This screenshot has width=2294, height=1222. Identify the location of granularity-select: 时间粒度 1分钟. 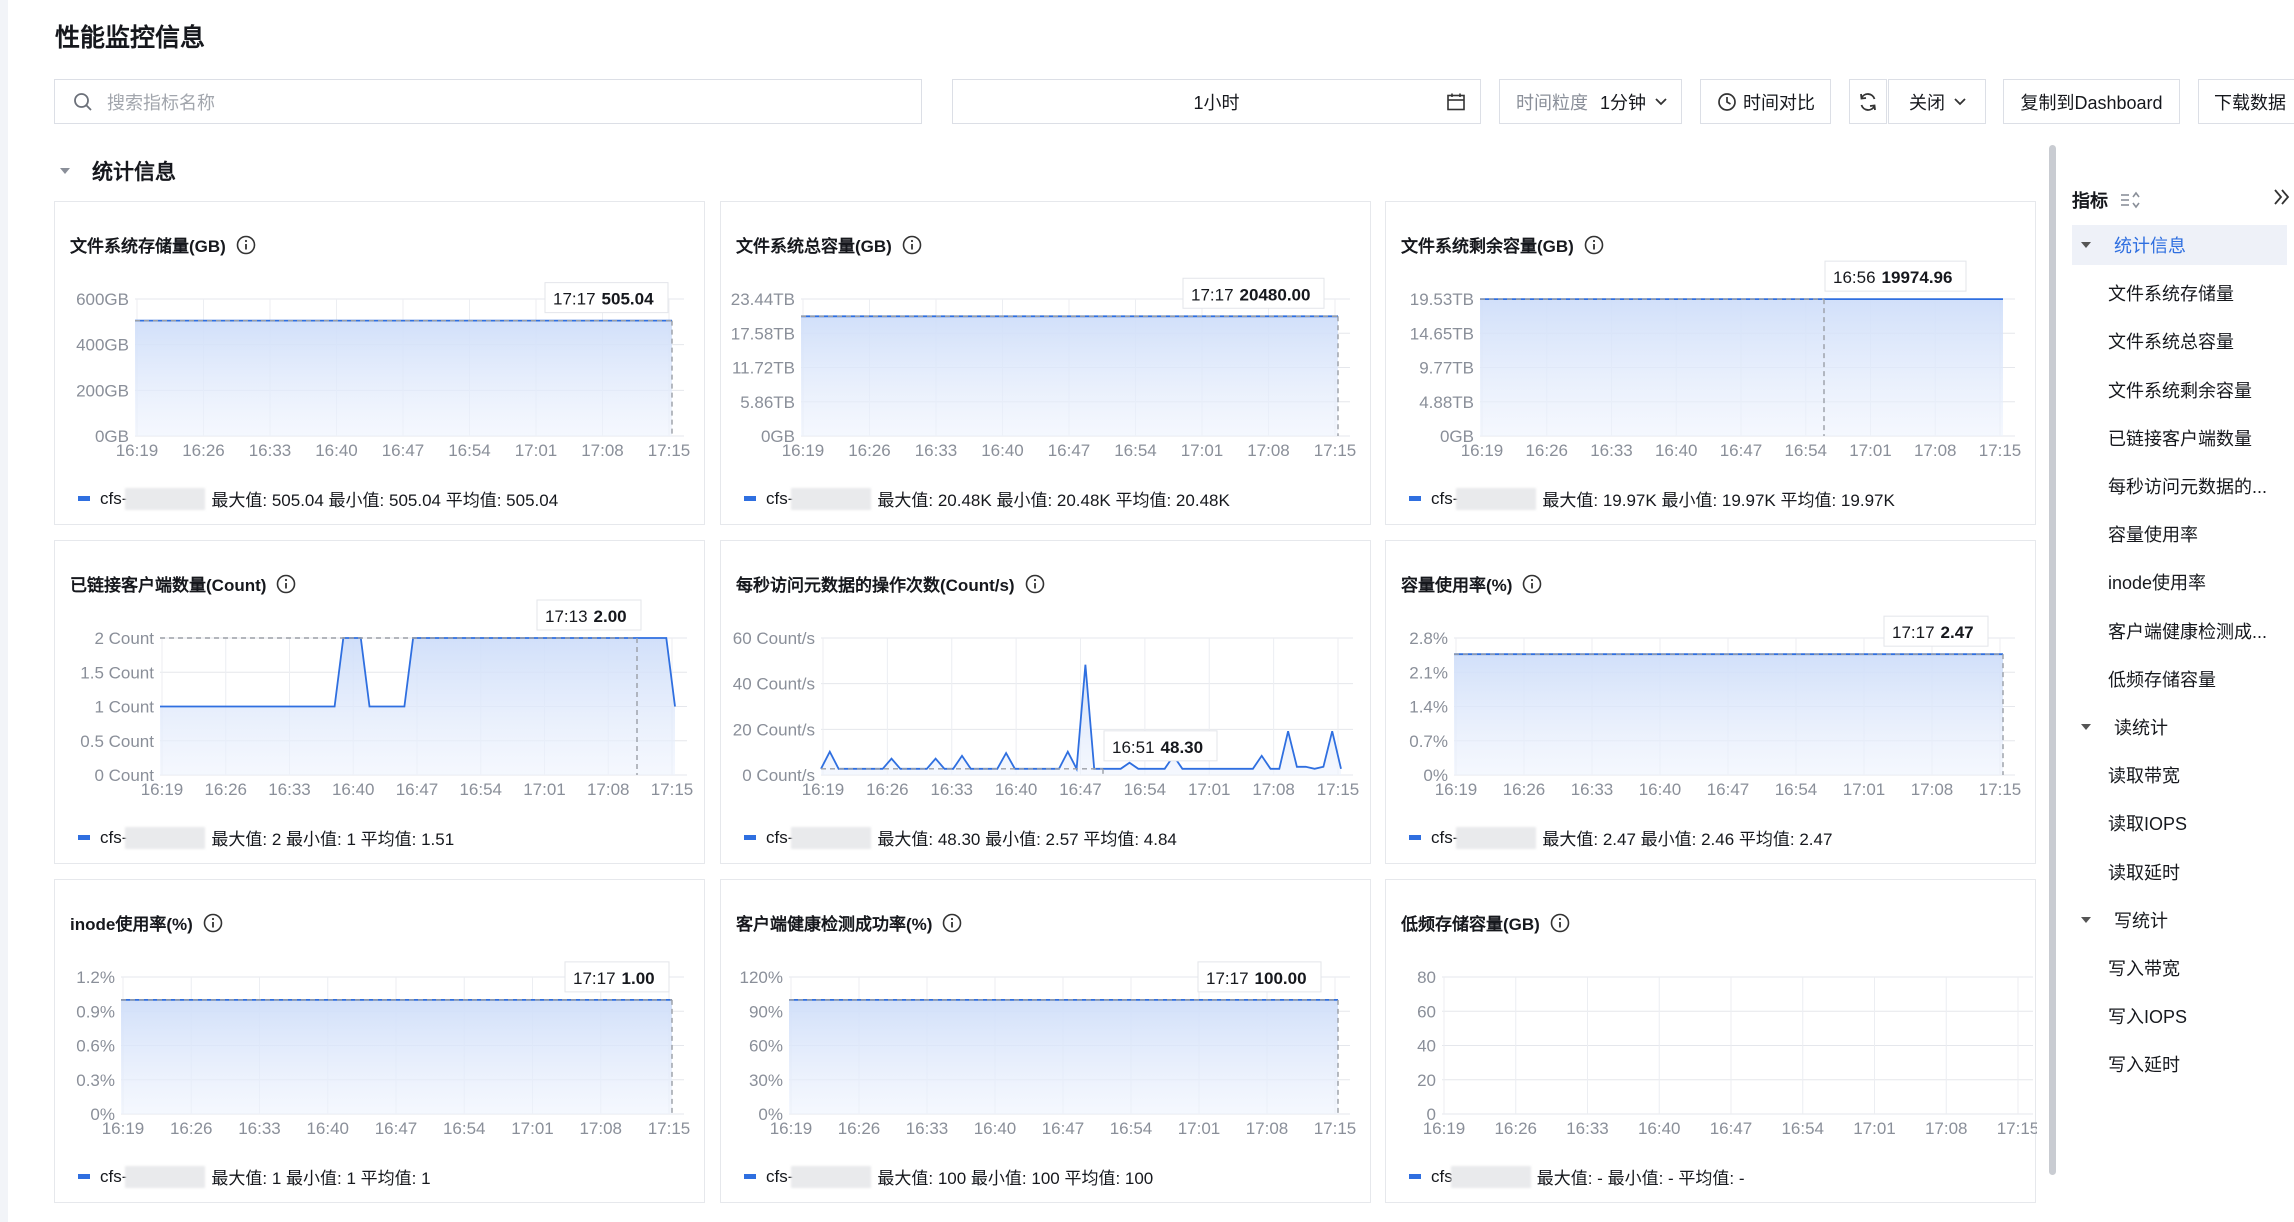
(1590, 101).